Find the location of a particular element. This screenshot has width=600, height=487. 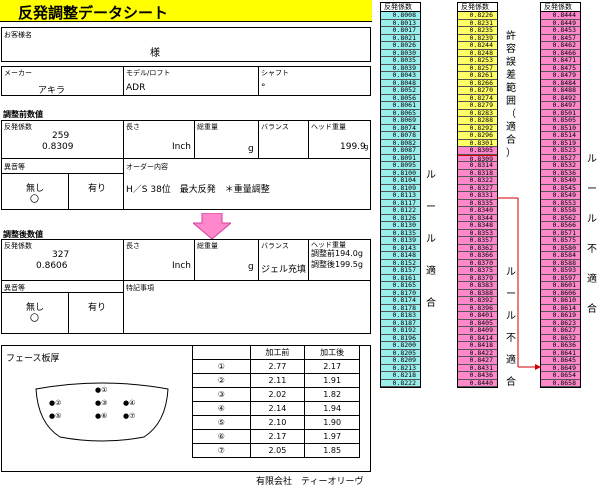

face-row-num: ④ is located at coordinates (221, 408).